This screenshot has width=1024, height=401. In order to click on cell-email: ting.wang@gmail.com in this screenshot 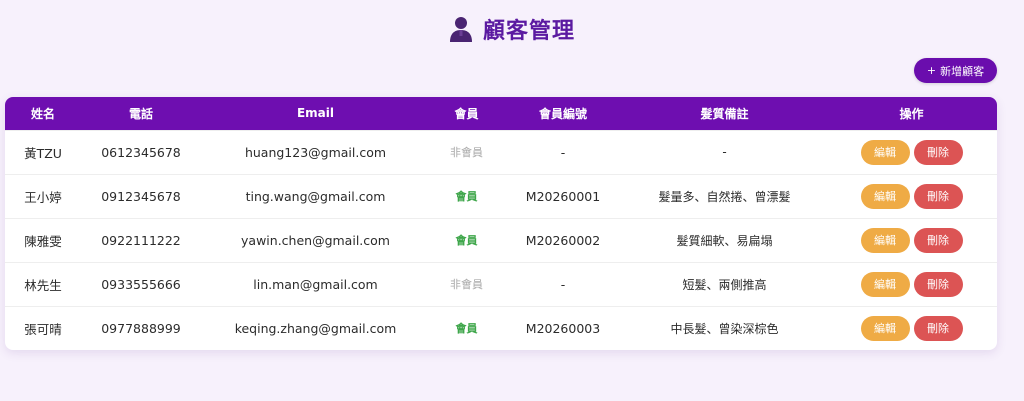, I will do `click(315, 196)`.